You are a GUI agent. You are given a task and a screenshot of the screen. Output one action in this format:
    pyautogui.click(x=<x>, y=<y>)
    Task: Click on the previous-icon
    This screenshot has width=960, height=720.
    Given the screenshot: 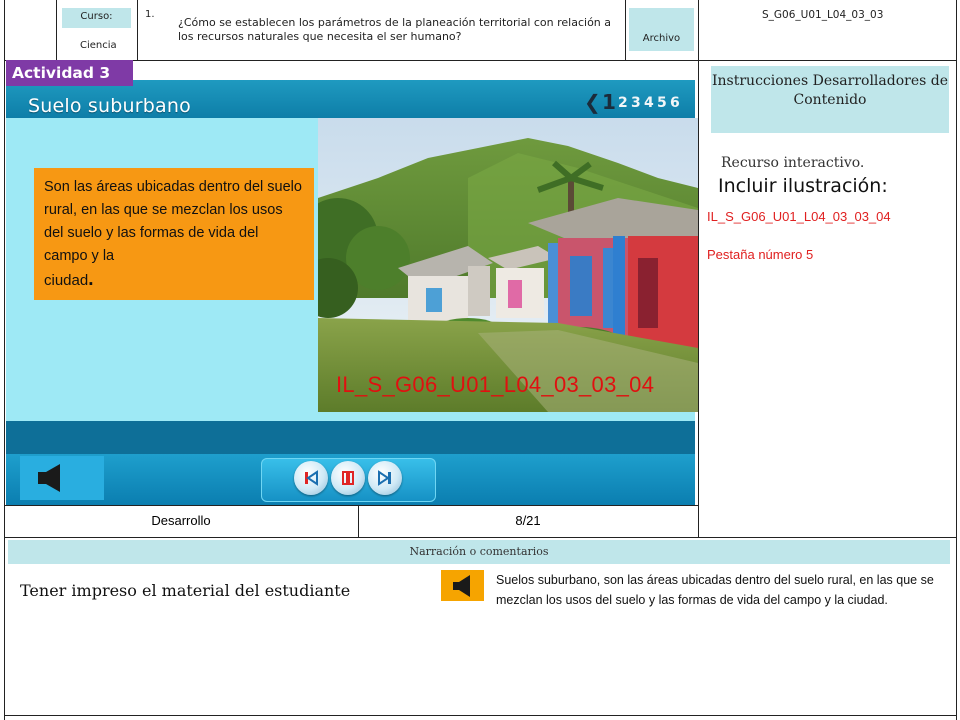 What is the action you would take?
    pyautogui.click(x=311, y=478)
    